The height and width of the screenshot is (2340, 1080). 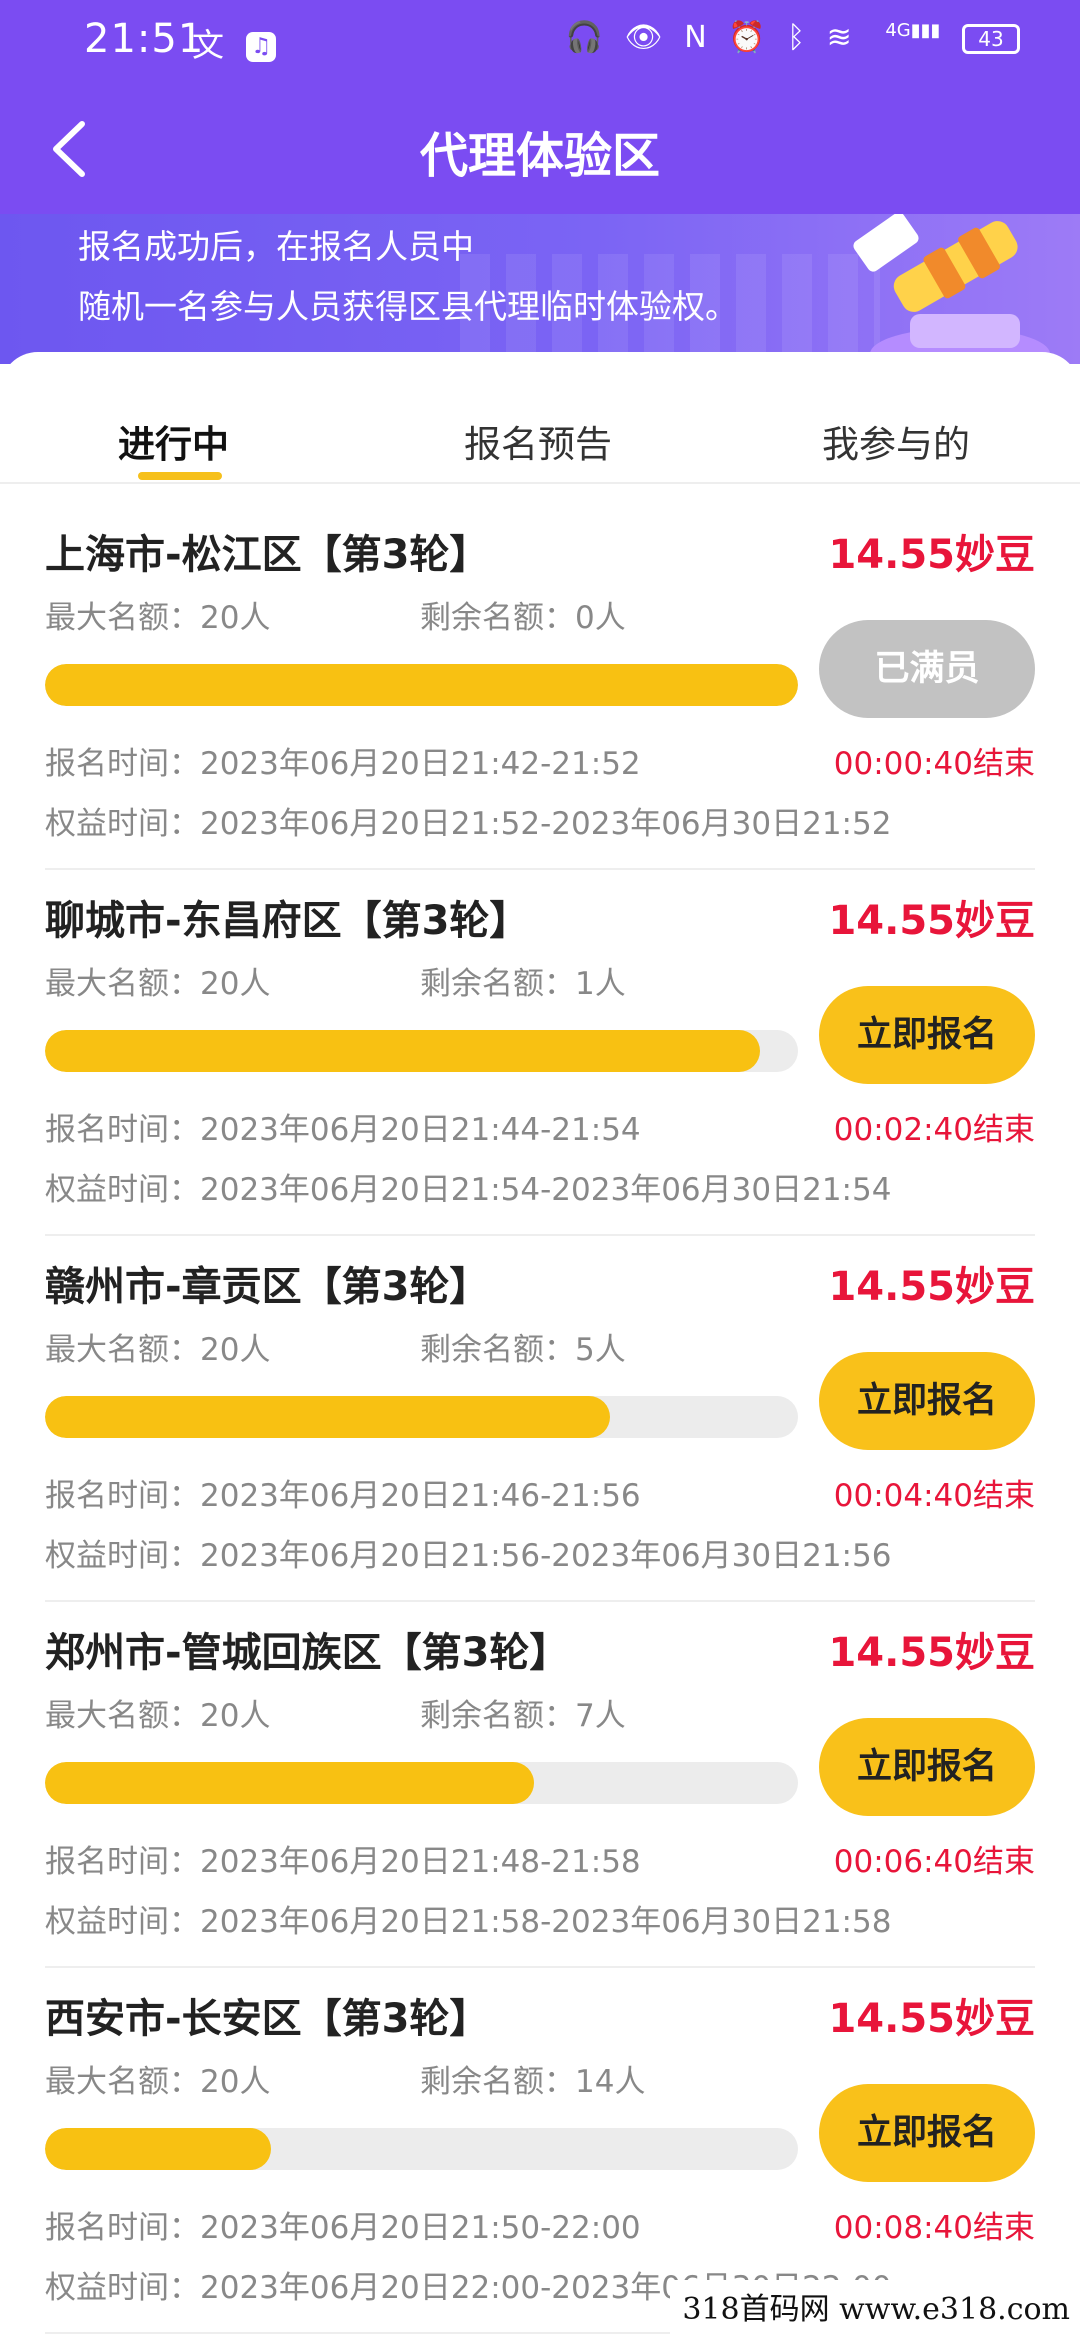 I want to click on music-app-icon: ♫, so click(x=261, y=47).